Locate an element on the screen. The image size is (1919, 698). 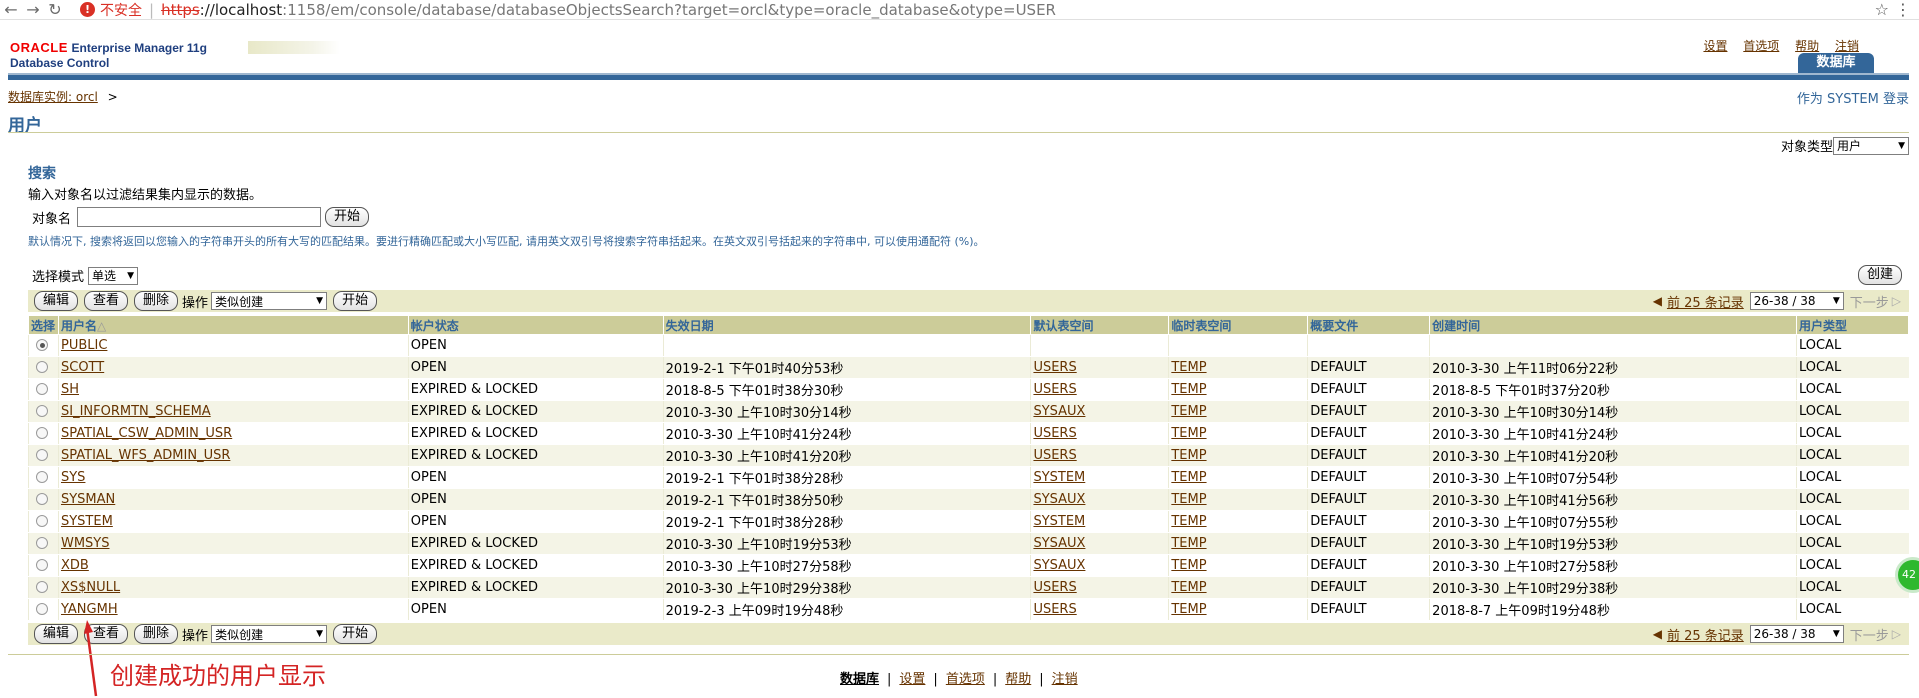
browser-menu-icon: ⋮ is located at coordinates (1903, 9).